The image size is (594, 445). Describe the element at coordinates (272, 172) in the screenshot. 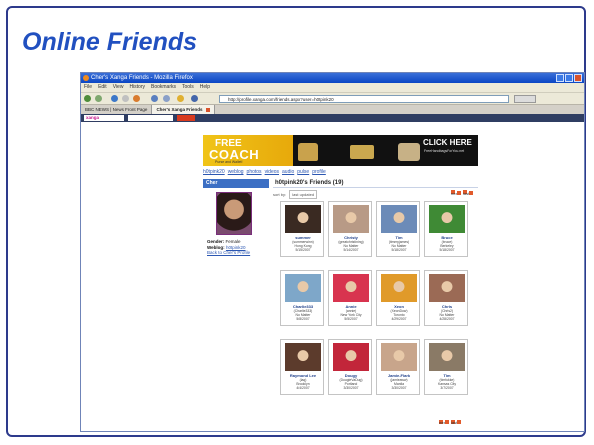

I see `subnav-videos: videos` at that location.